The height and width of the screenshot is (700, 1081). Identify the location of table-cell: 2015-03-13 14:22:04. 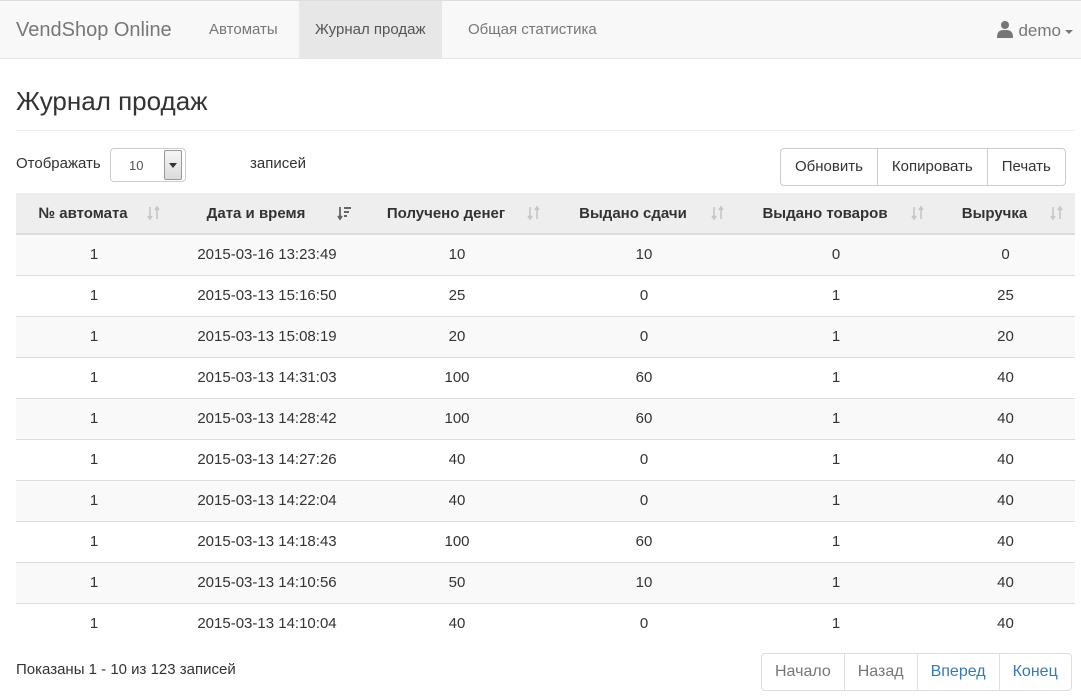
(267, 500).